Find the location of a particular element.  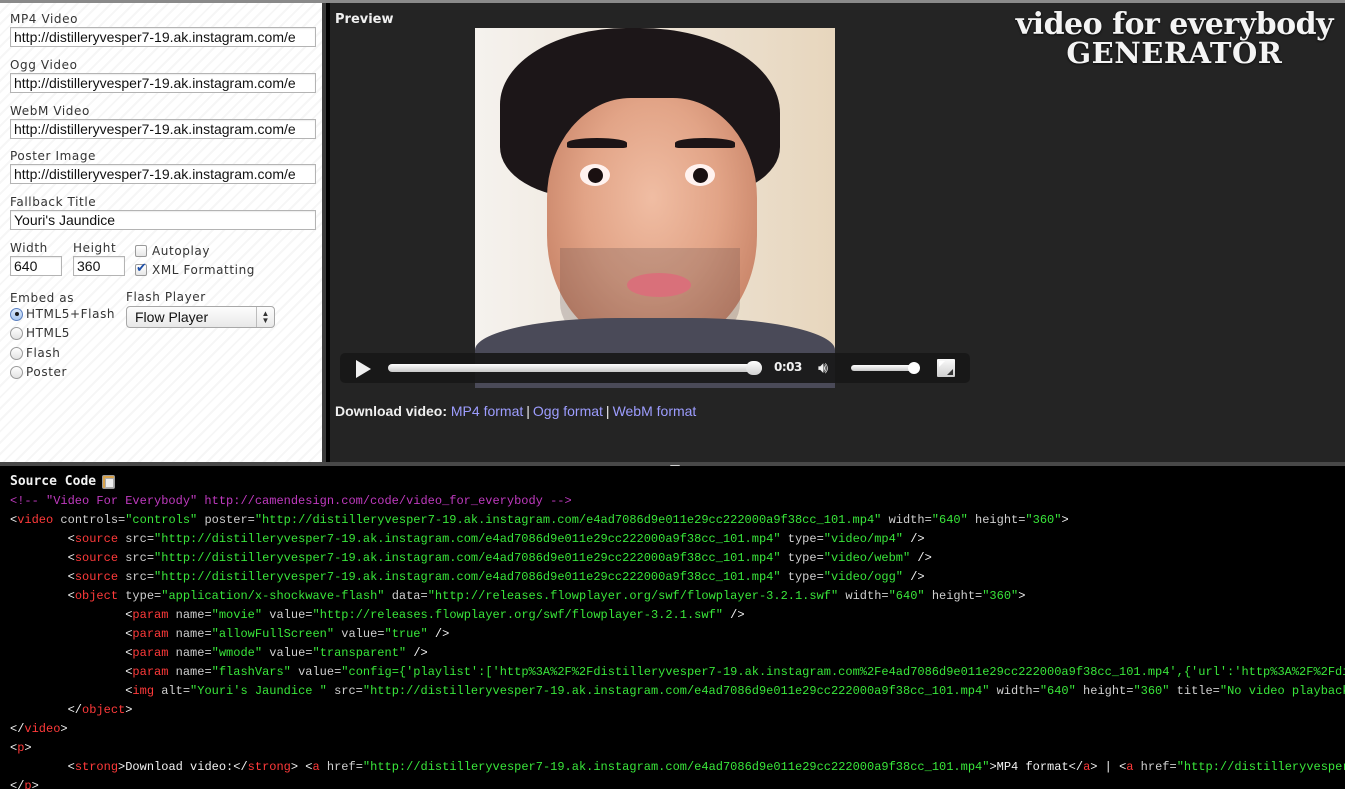

embed-option-html5: HTML5 is located at coordinates (40, 333).